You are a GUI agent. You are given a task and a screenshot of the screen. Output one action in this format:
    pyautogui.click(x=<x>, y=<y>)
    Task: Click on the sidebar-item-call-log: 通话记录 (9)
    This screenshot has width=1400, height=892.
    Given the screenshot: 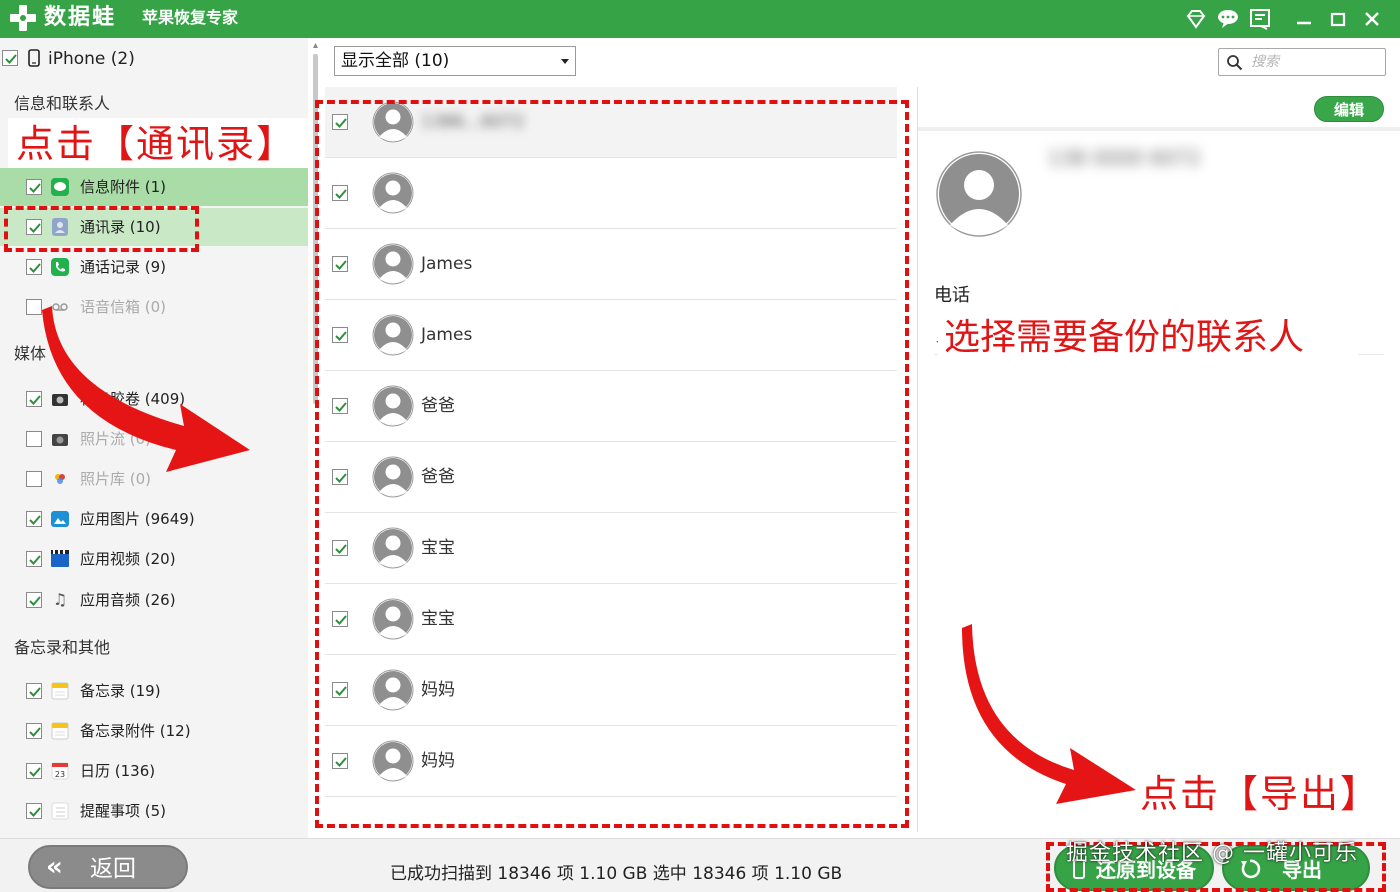 What is the action you would take?
    pyautogui.click(x=154, y=267)
    